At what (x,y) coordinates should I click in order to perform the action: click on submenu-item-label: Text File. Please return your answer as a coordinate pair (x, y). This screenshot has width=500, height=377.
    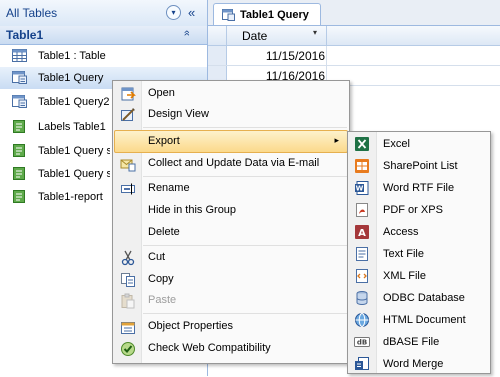
    Looking at the image, I should click on (403, 254).